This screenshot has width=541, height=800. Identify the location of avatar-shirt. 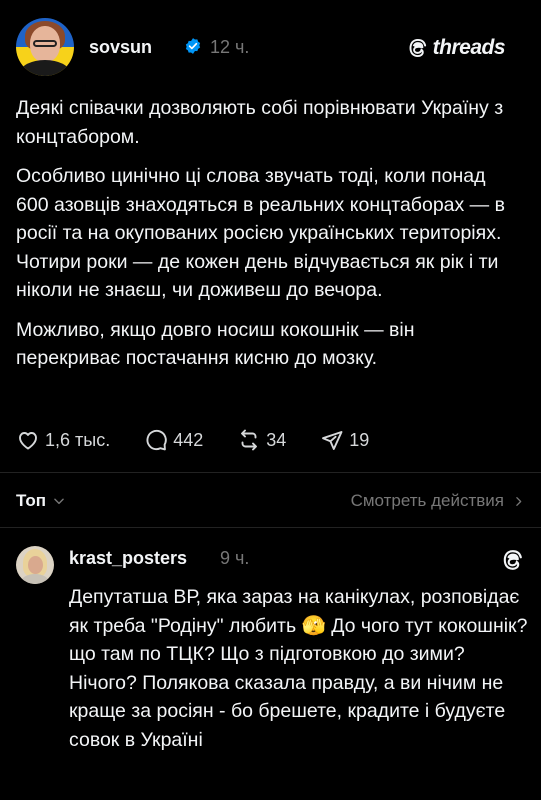
(45, 68).